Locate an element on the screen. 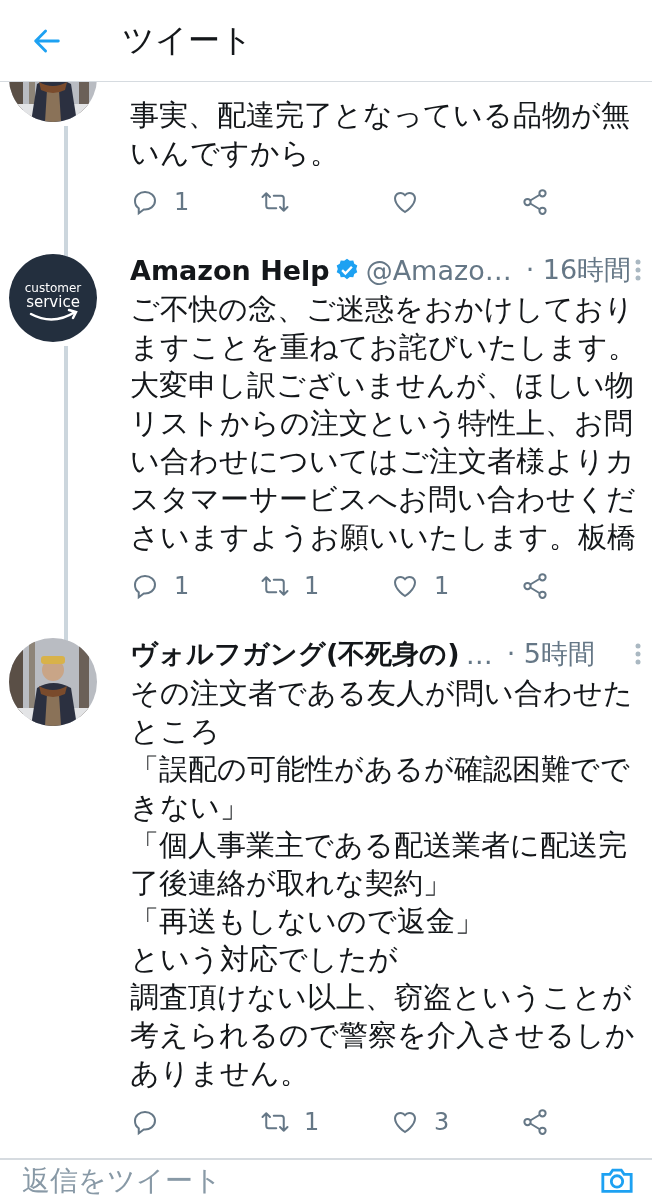 The image size is (652, 1200). reply-input-field: 返信をツイート is located at coordinates (311, 1180).